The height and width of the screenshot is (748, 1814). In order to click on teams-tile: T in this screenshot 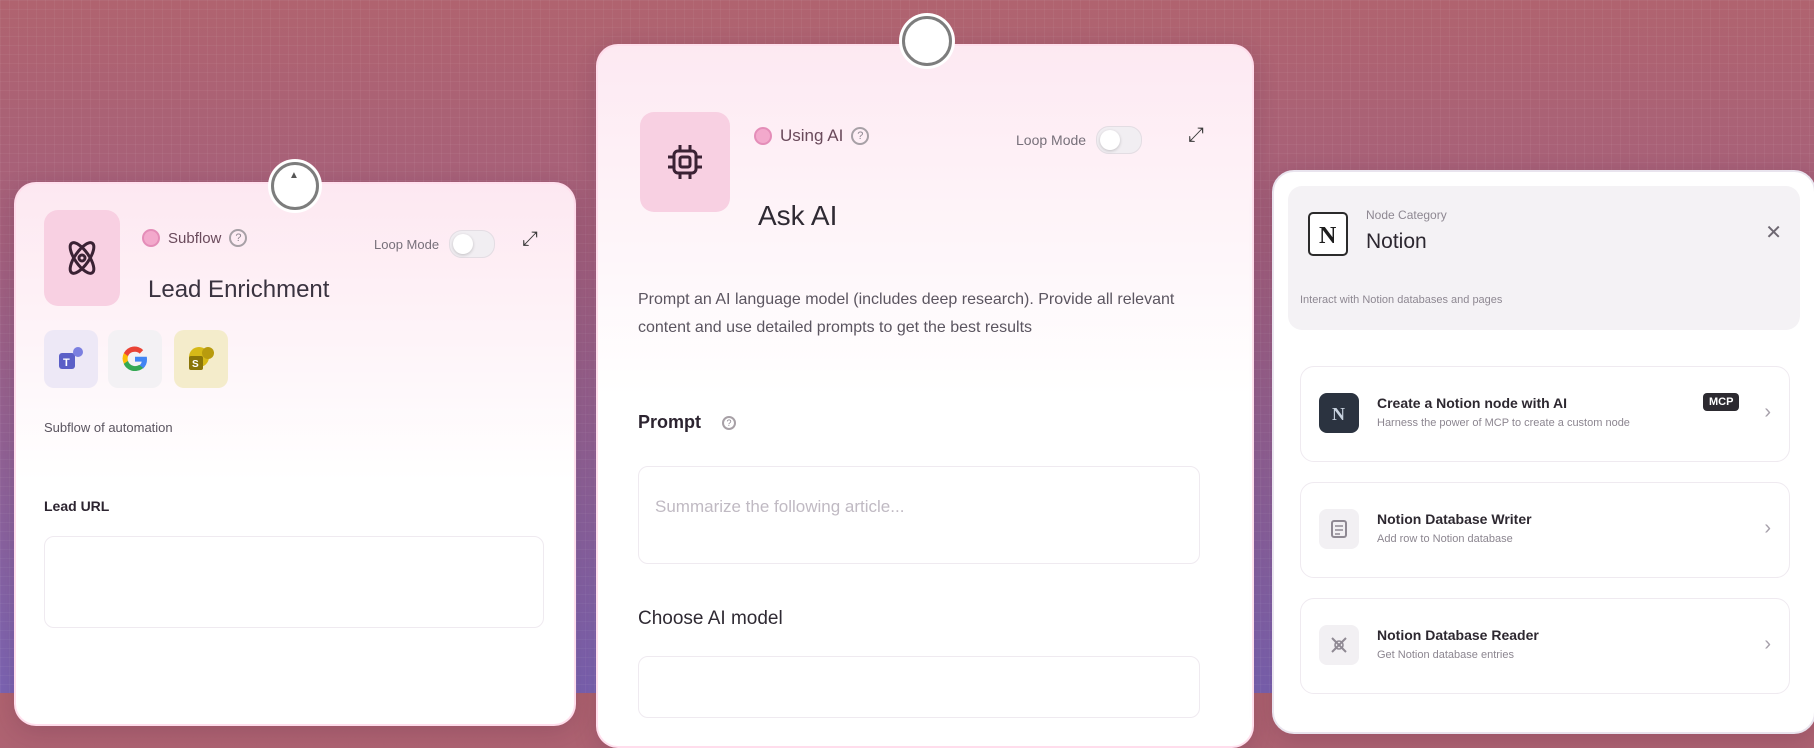, I will do `click(71, 359)`.